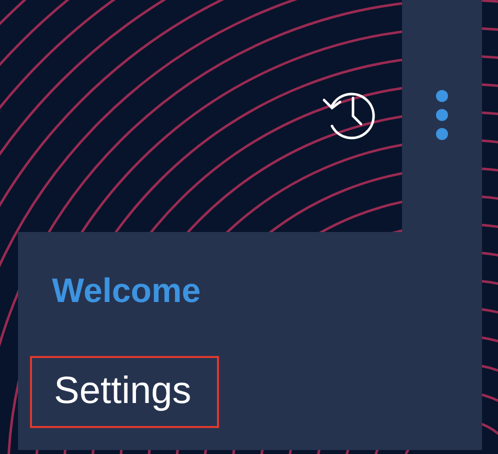 The height and width of the screenshot is (454, 498). I want to click on menu-item: Welcome, so click(126, 291).